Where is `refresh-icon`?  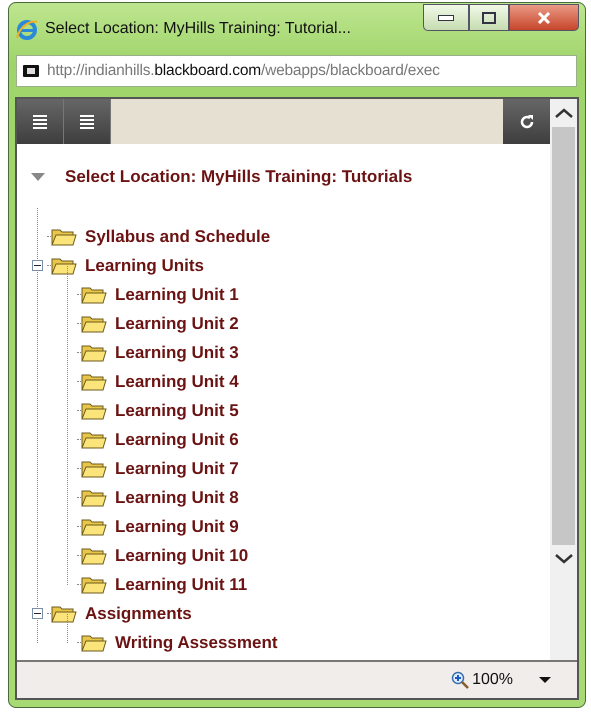
refresh-icon is located at coordinates (527, 121).